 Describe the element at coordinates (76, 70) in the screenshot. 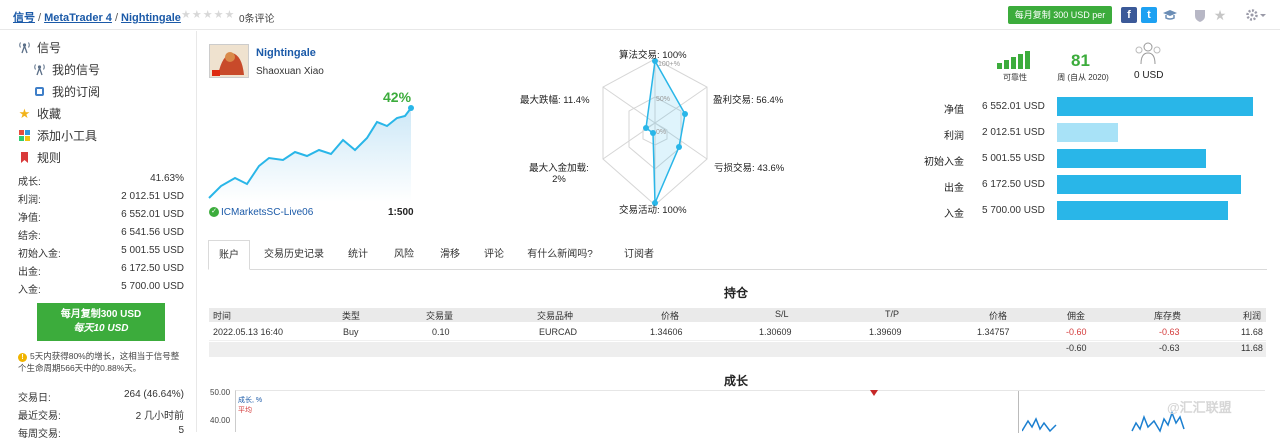

I see `sidebar-item-label: 我的信号` at that location.